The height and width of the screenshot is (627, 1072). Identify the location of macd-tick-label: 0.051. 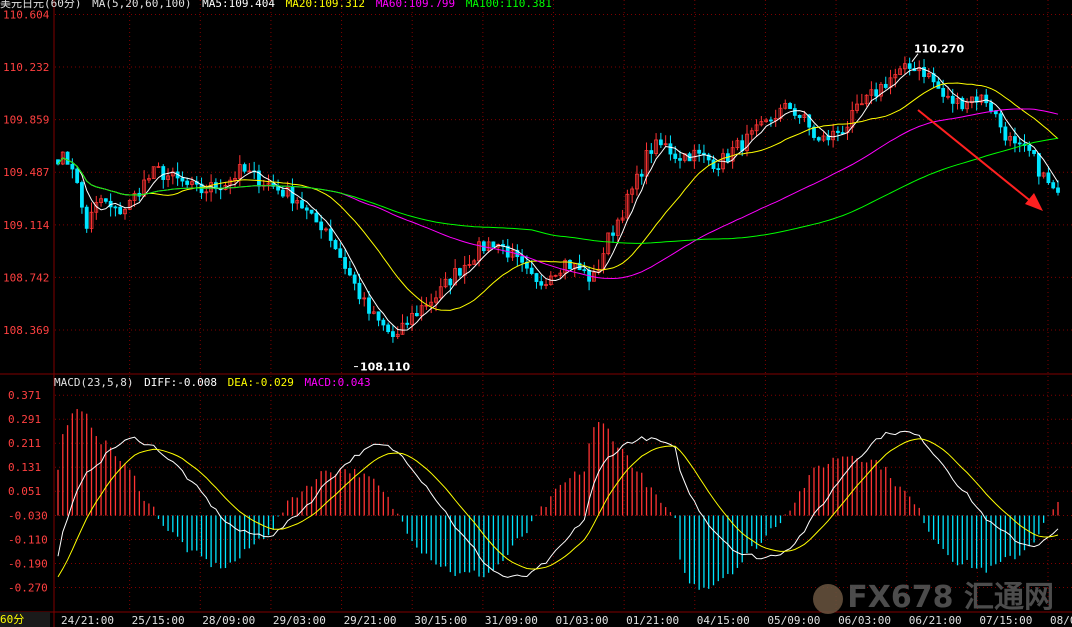
(24, 491).